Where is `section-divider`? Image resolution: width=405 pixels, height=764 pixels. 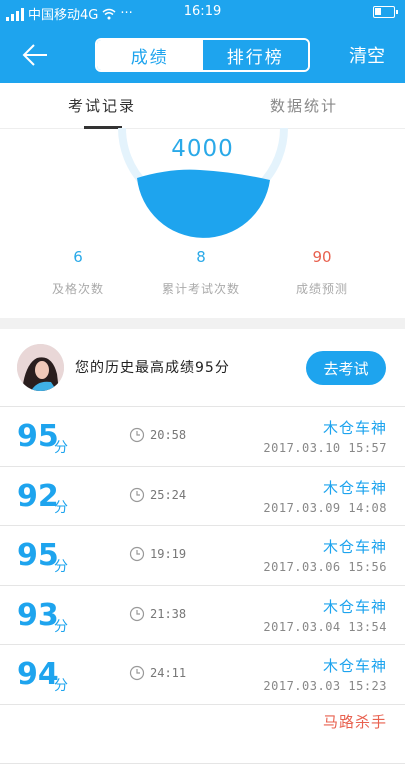 section-divider is located at coordinates (202, 323).